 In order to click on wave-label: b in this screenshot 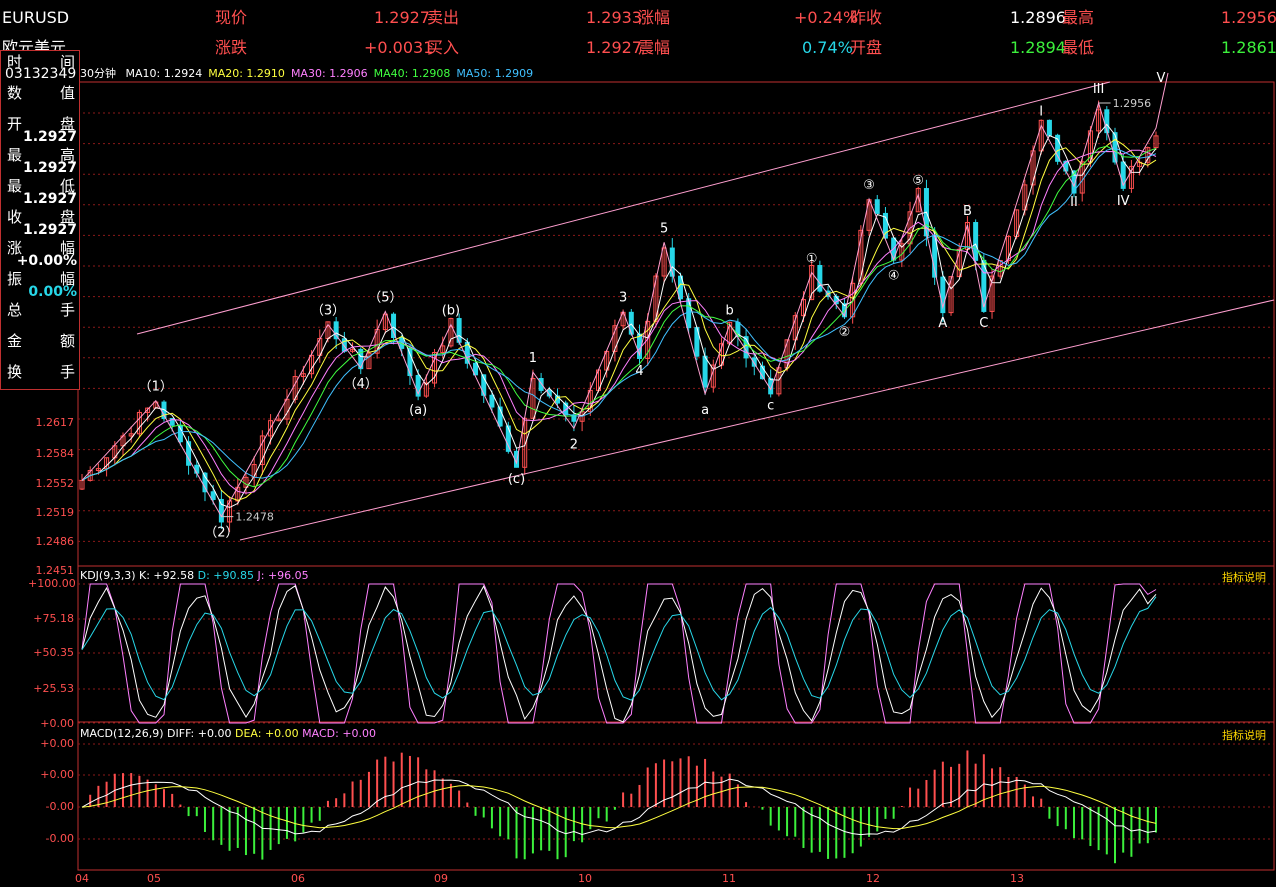, I will do `click(730, 311)`.